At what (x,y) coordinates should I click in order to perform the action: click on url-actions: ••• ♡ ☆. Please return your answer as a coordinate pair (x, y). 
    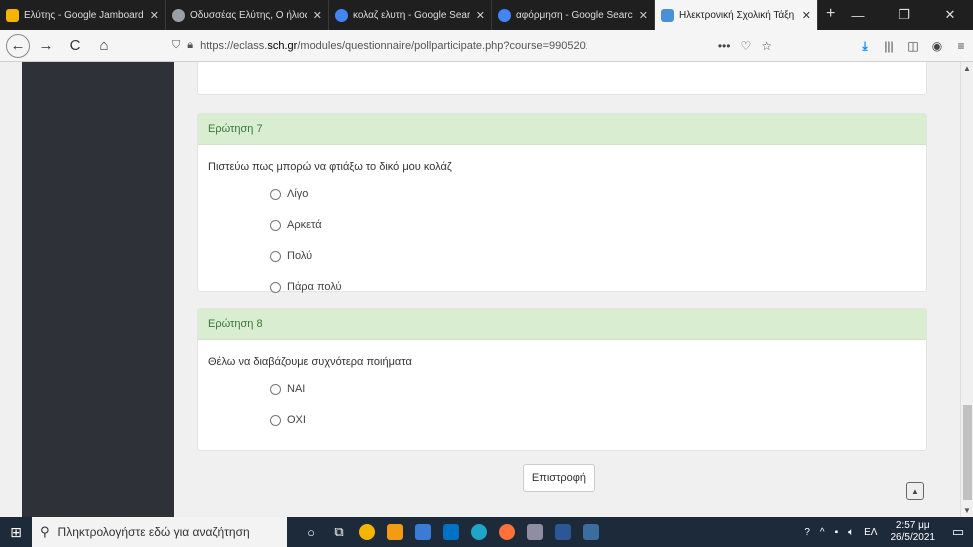
    Looking at the image, I should click on (745, 45).